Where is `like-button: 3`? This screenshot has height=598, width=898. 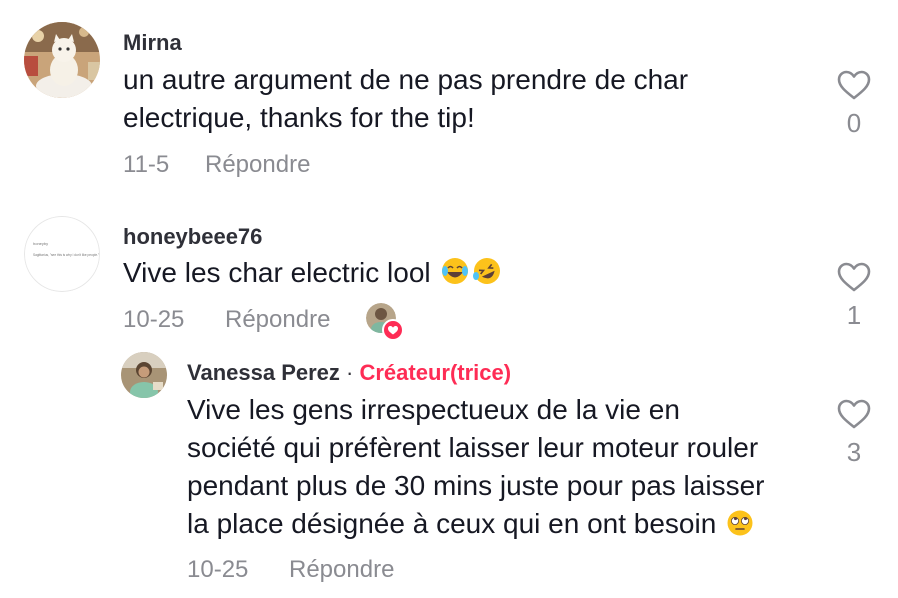 like-button: 3 is located at coordinates (854, 433).